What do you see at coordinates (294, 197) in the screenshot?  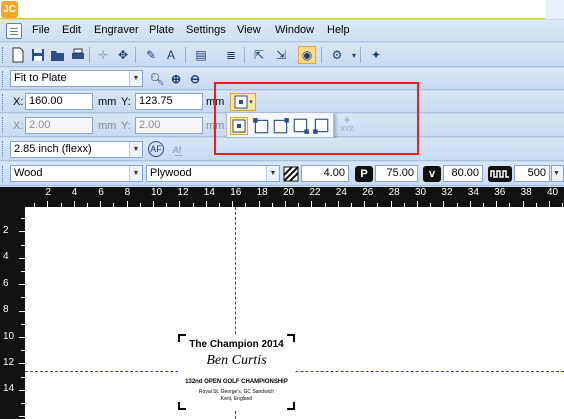 I see `horizontal-ruler: 0246810121416182022242628303234363840` at bounding box center [294, 197].